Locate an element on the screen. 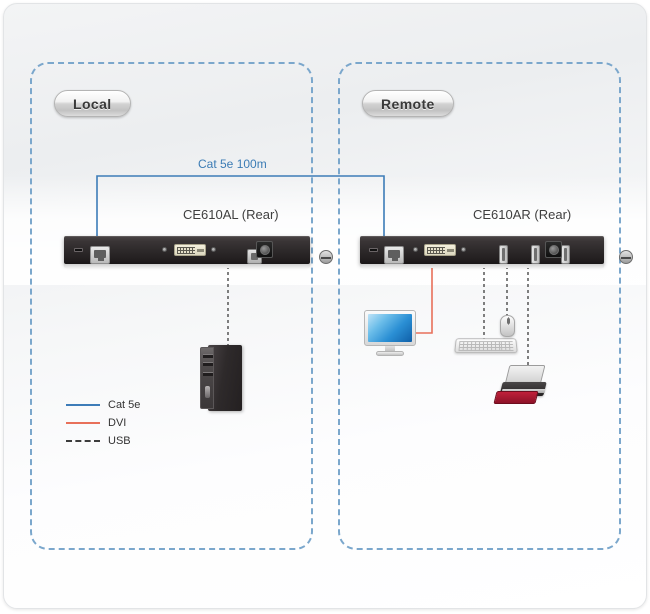 This screenshot has height=614, width=650. local-device-chassis is located at coordinates (198, 252).